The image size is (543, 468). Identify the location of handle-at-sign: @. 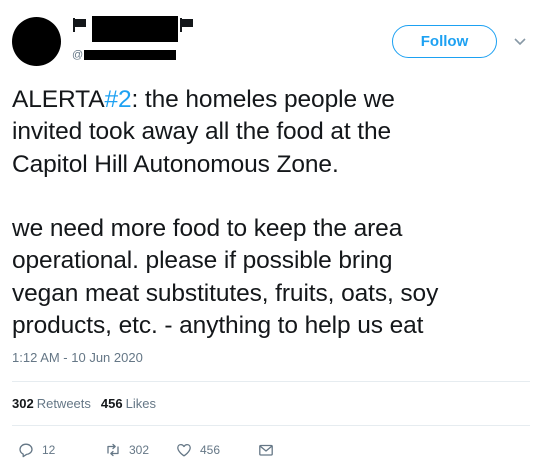
(78, 55).